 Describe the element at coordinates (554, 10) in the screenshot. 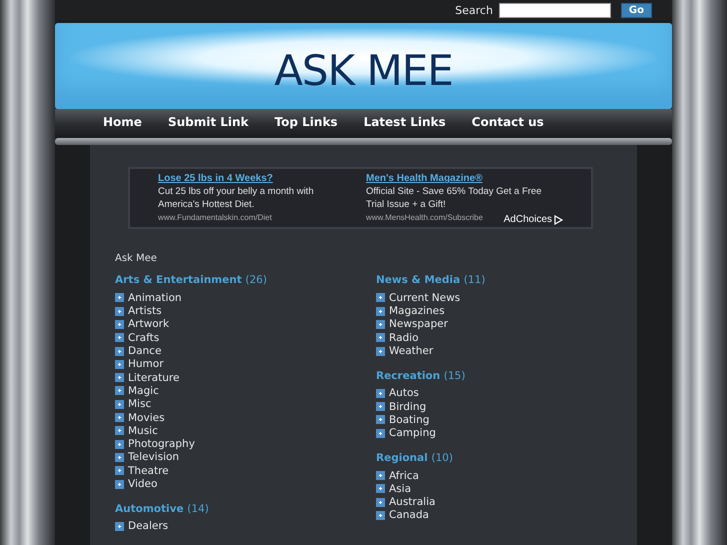

I see `search-field` at that location.